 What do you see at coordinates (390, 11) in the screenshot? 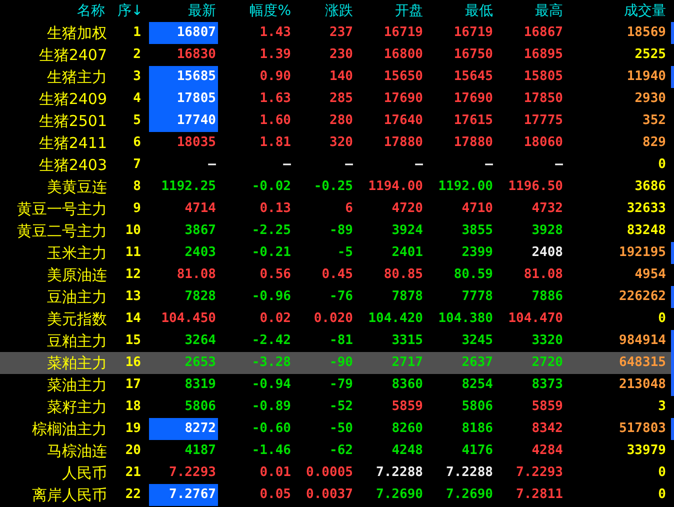
I see `column-header: 开盘` at bounding box center [390, 11].